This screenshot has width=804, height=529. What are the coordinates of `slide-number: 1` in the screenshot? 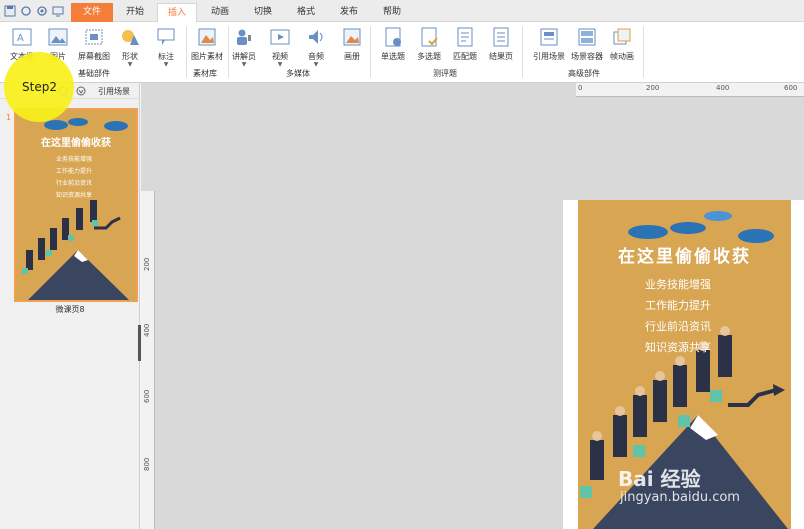 It's located at (9, 117).